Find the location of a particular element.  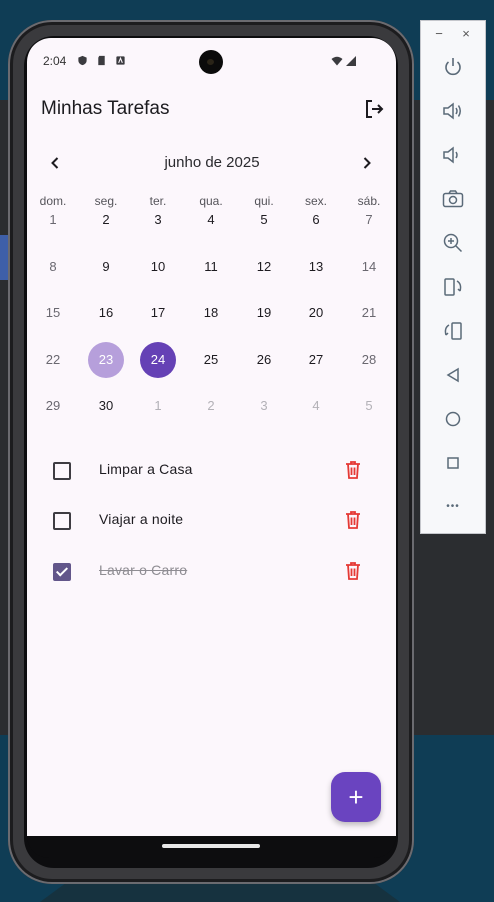

overview-icon is located at coordinates (453, 463).